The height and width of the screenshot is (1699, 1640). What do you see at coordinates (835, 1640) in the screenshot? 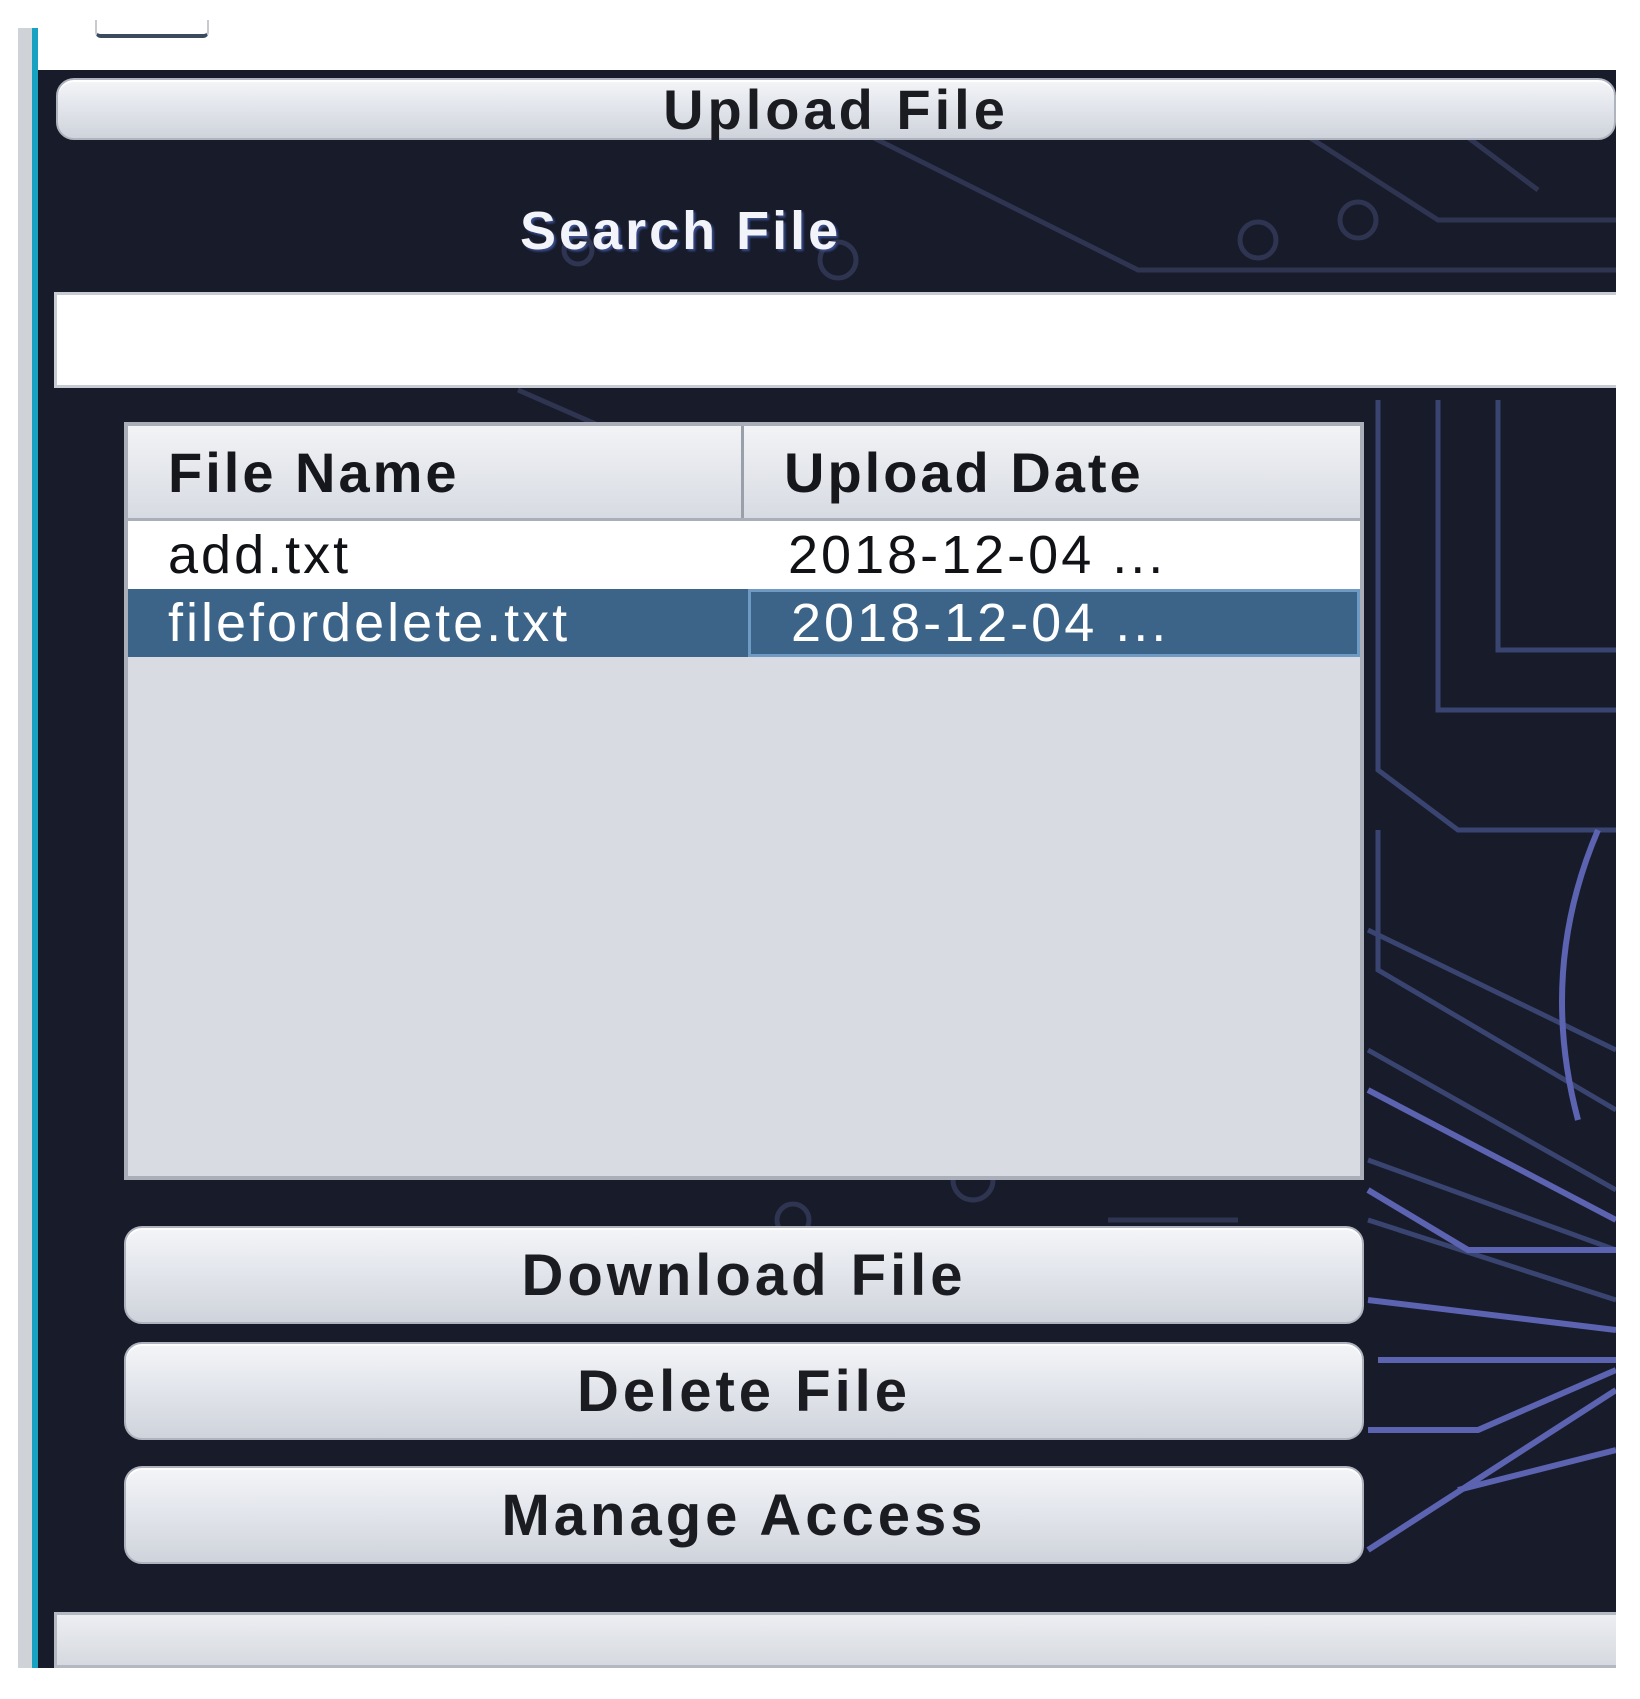
I see `status-bar` at bounding box center [835, 1640].